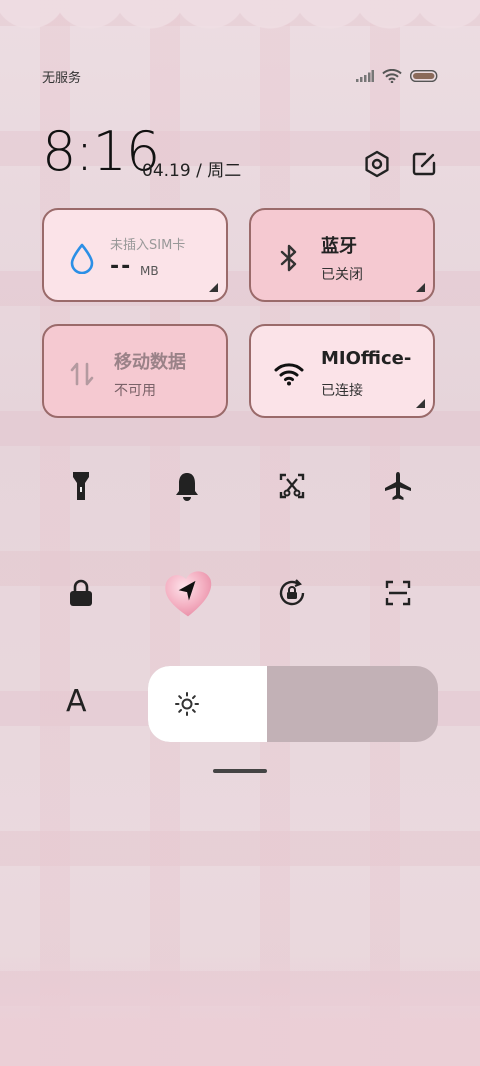  Describe the element at coordinates (240, 1011) in the screenshot. I see `background-decoration-bottom` at that location.